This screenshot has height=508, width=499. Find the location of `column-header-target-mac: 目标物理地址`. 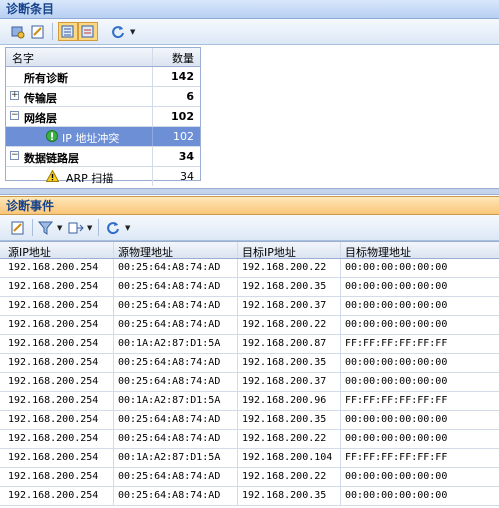

column-header-target-mac: 目标物理地址 is located at coordinates (378, 252).